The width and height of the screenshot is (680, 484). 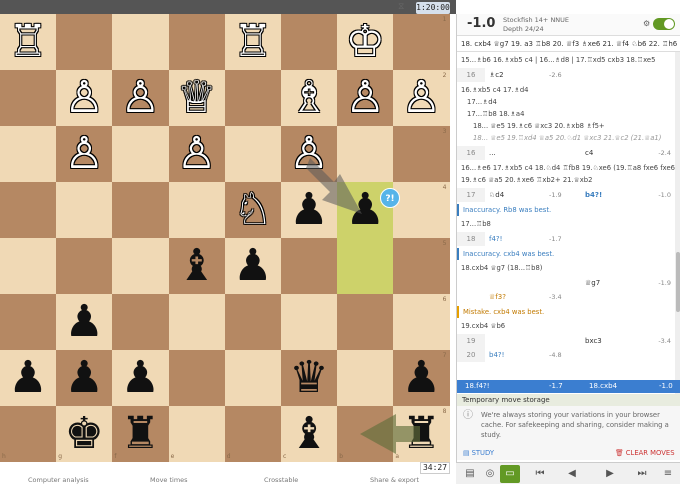 What do you see at coordinates (540, 474) in the screenshot?
I see `first-move-icon: ⏮` at bounding box center [540, 474].